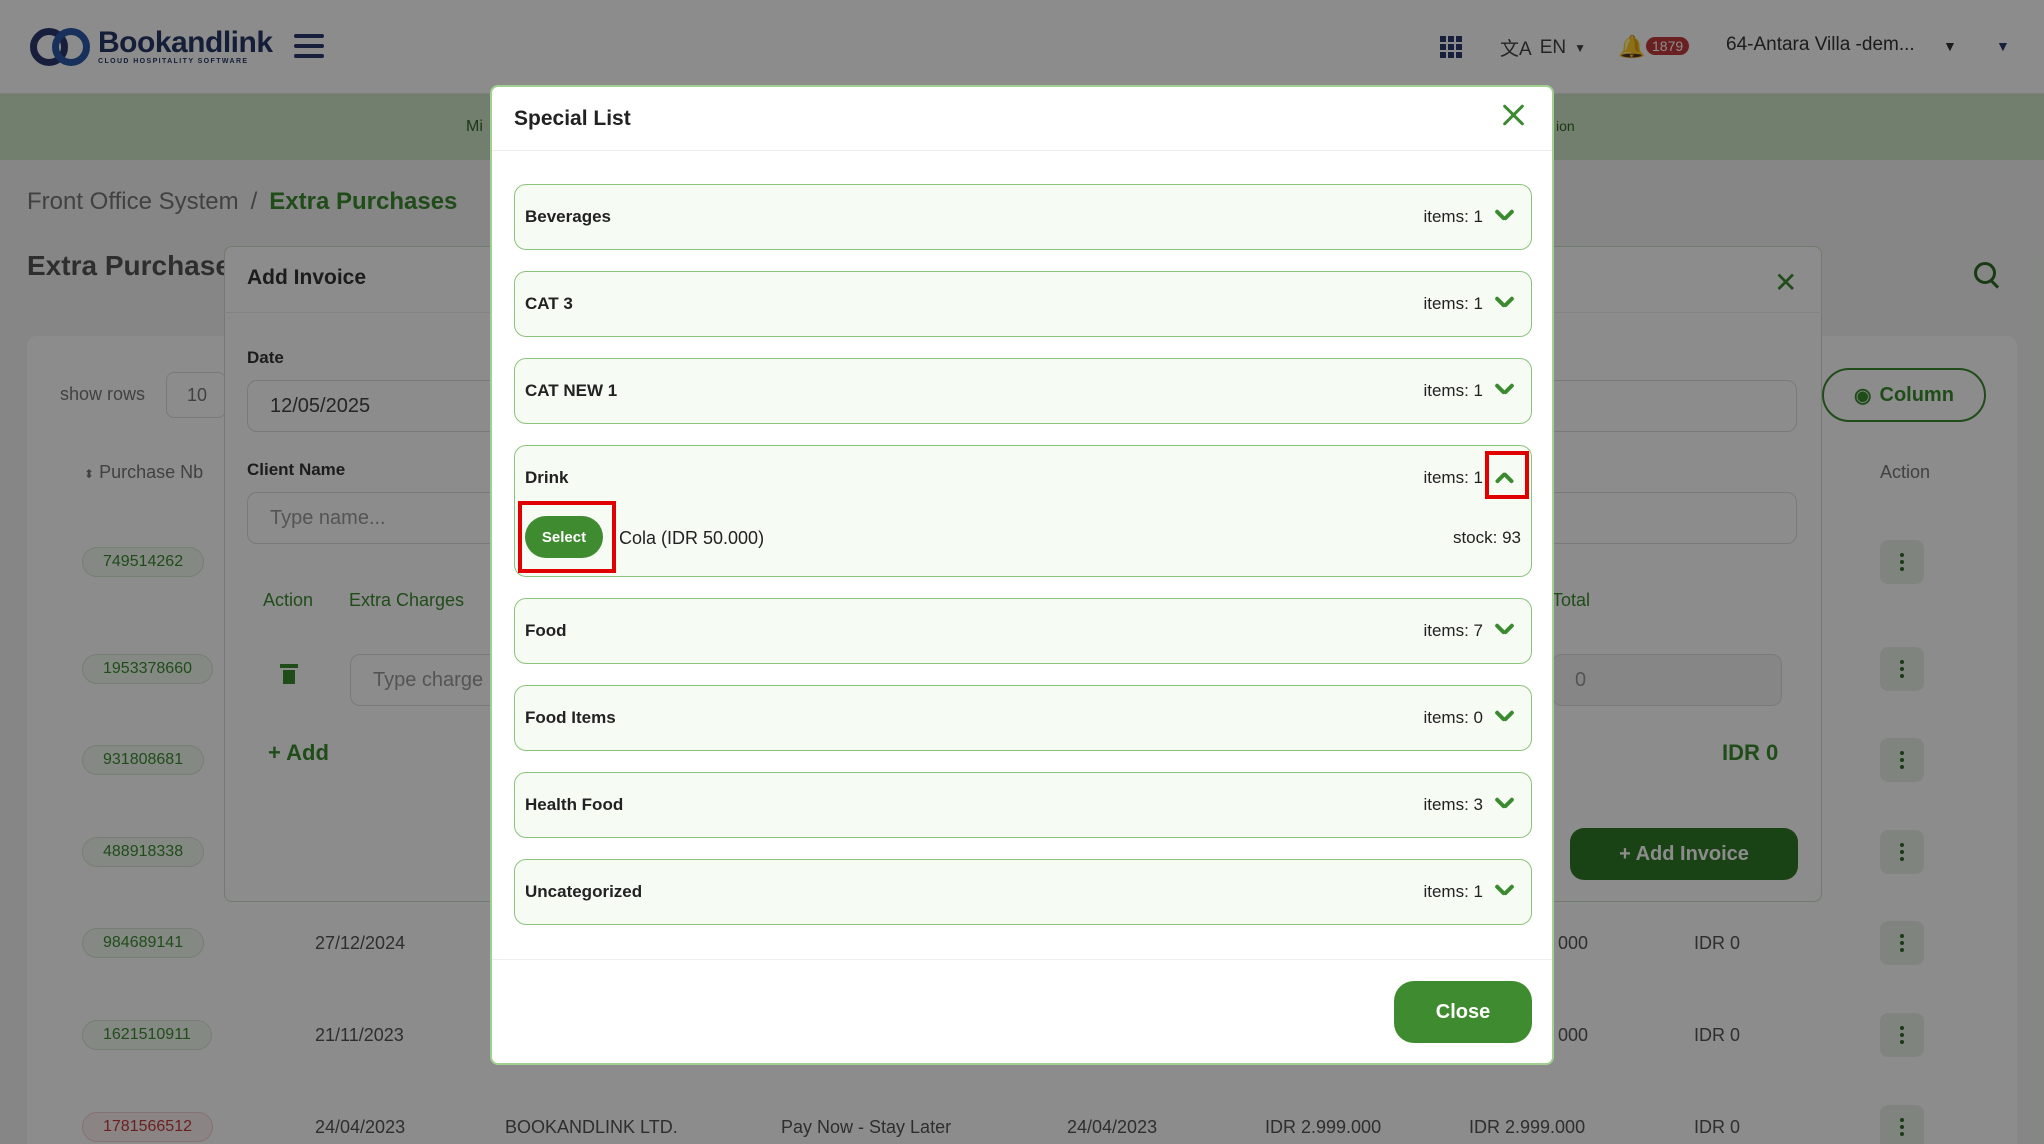 The image size is (2044, 1144). I want to click on modal-header: Special List, so click(1022, 119).